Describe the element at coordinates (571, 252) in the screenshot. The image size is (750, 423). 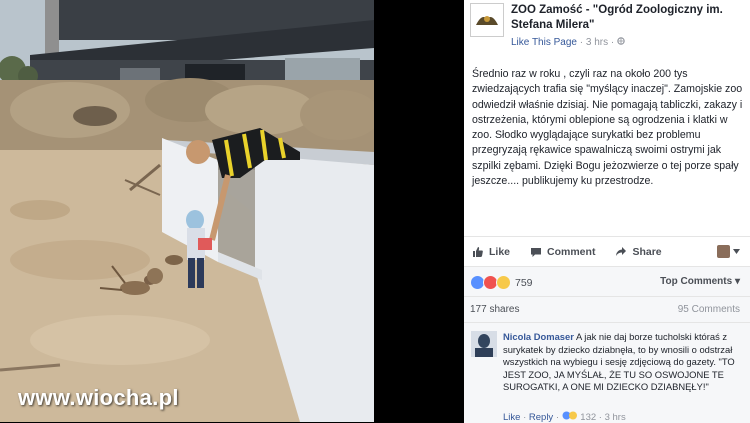
I see `comment-label: Comment` at that location.